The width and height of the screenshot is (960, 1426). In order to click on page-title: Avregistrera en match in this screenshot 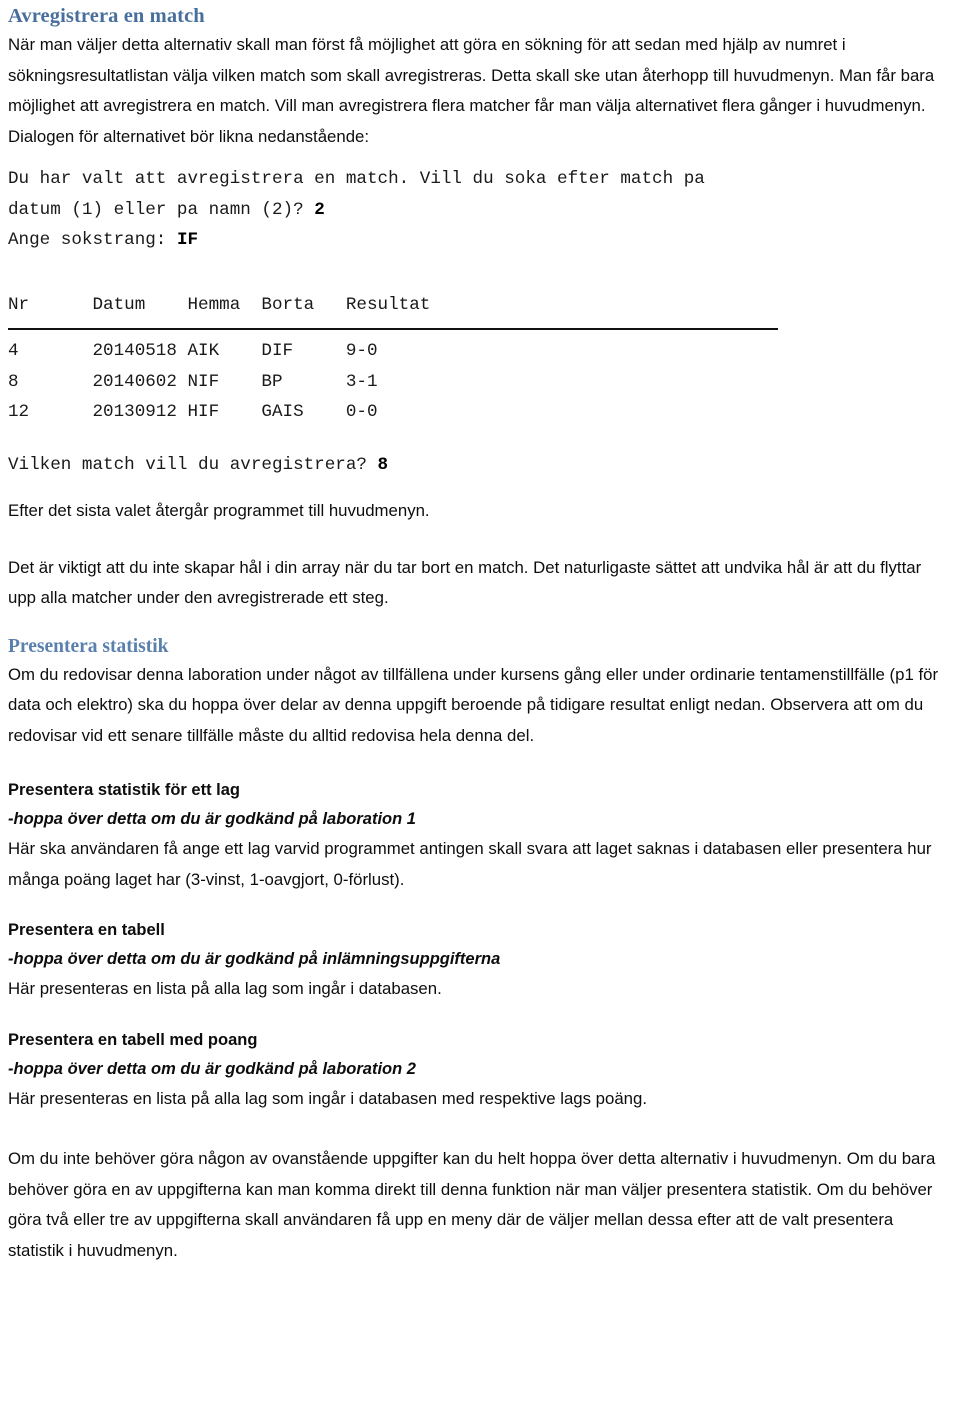, I will do `click(106, 16)`.